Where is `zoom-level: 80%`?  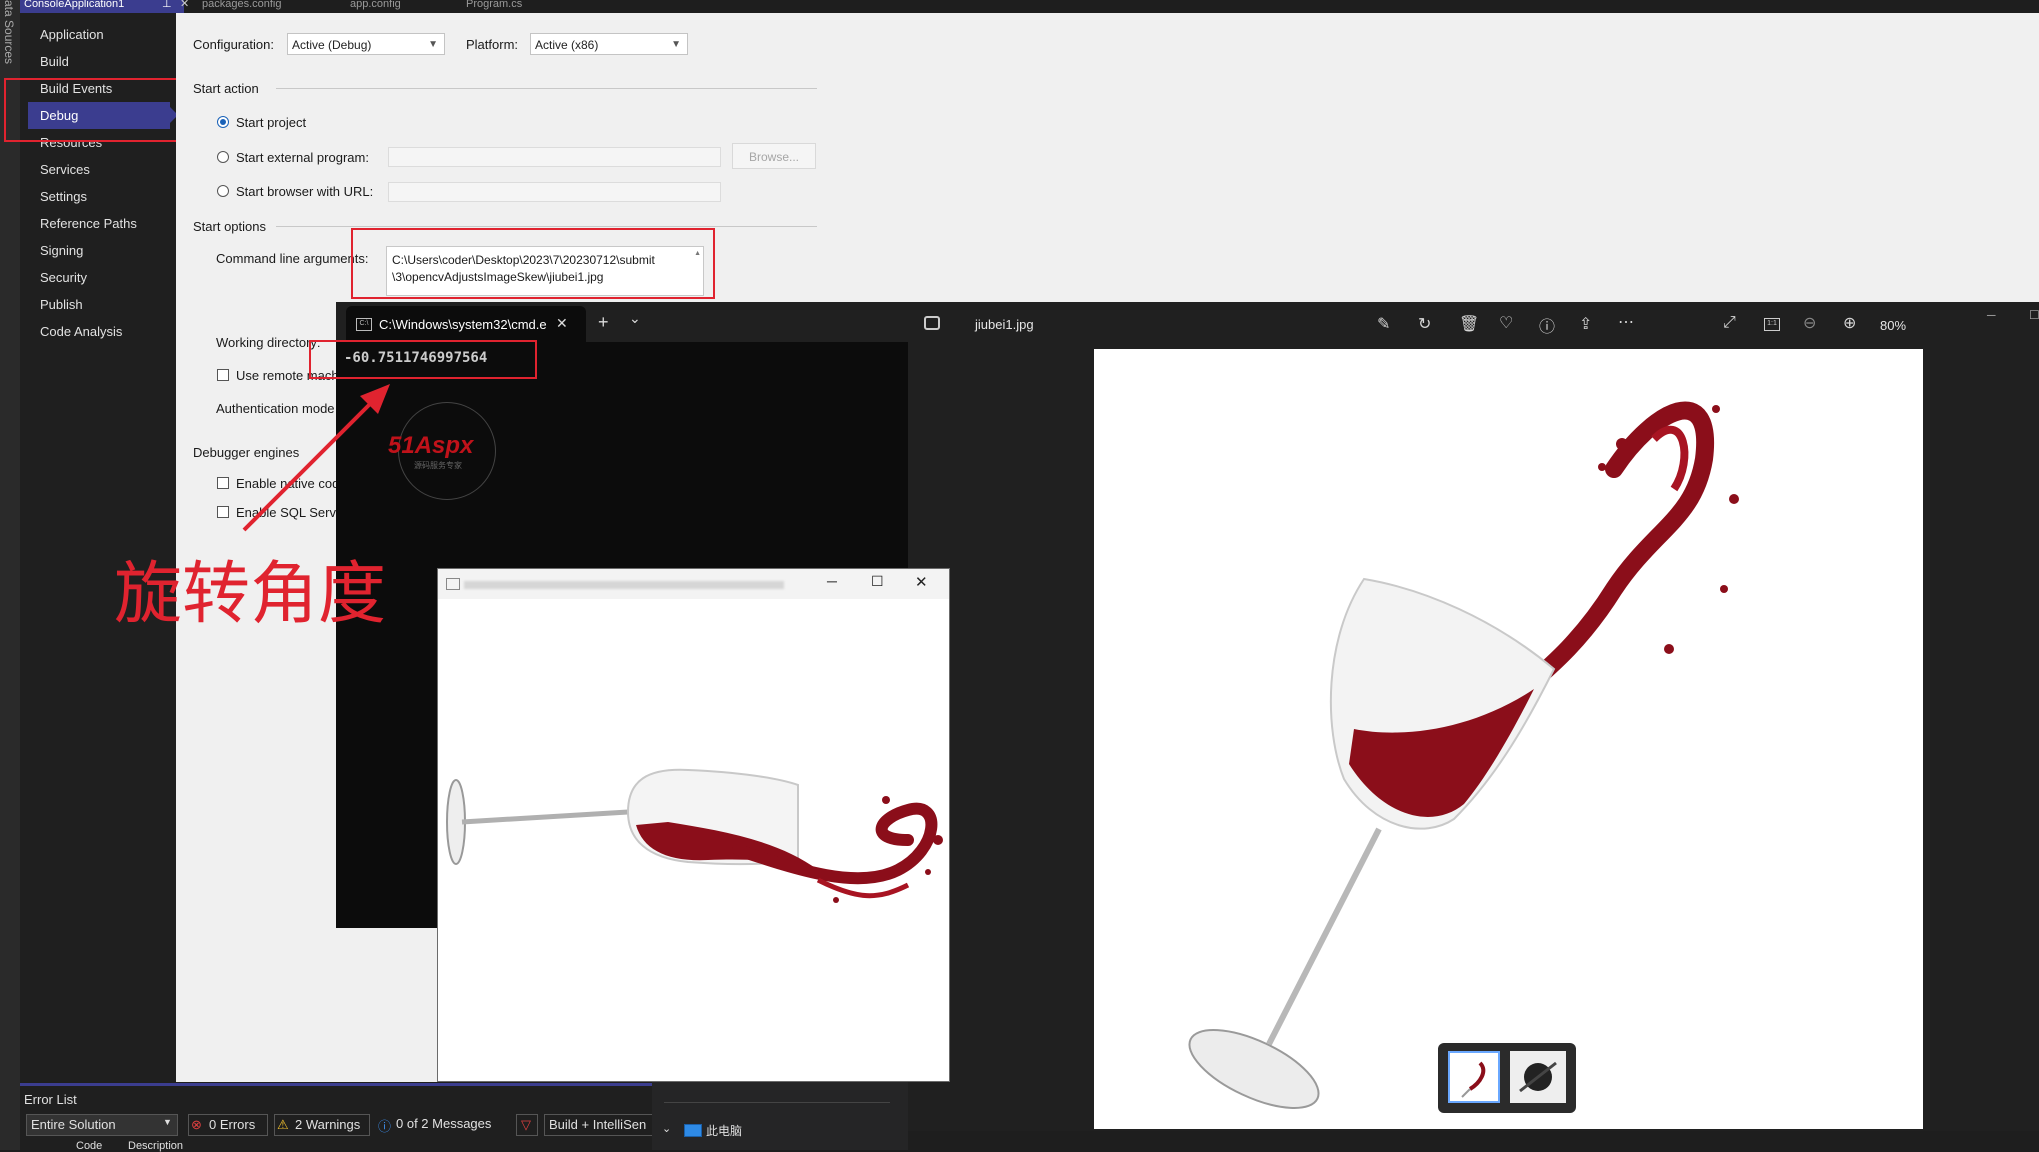
zoom-level: 80% is located at coordinates (1893, 325).